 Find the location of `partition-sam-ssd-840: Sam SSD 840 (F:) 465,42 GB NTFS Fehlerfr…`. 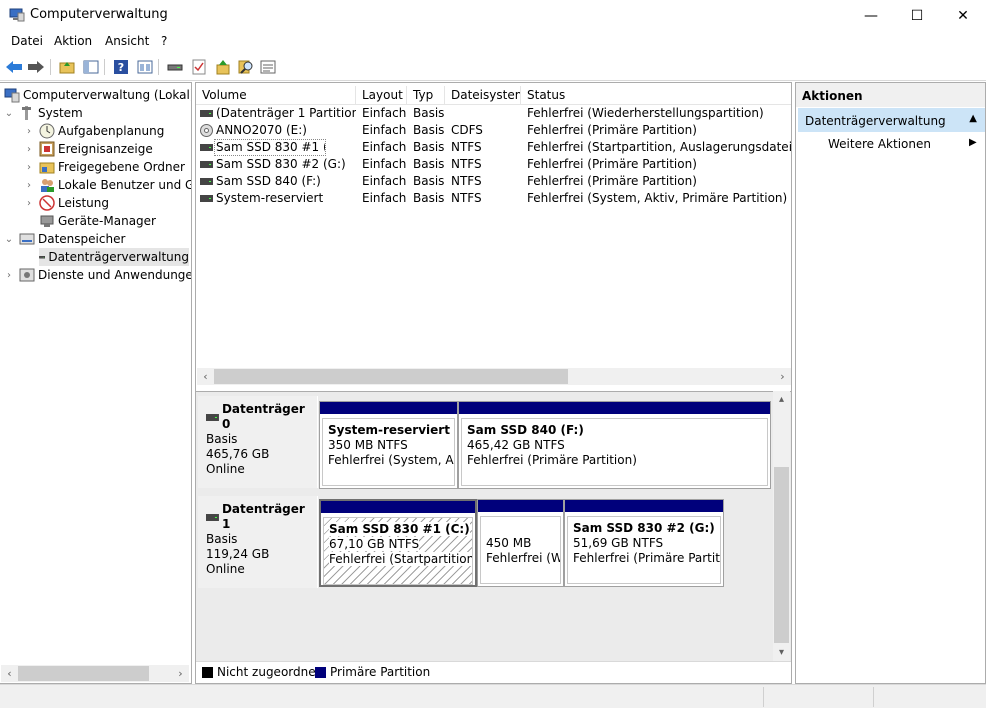

partition-sam-ssd-840: Sam SSD 840 (F:) 465,42 GB NTFS Fehlerfr… is located at coordinates (614, 445).